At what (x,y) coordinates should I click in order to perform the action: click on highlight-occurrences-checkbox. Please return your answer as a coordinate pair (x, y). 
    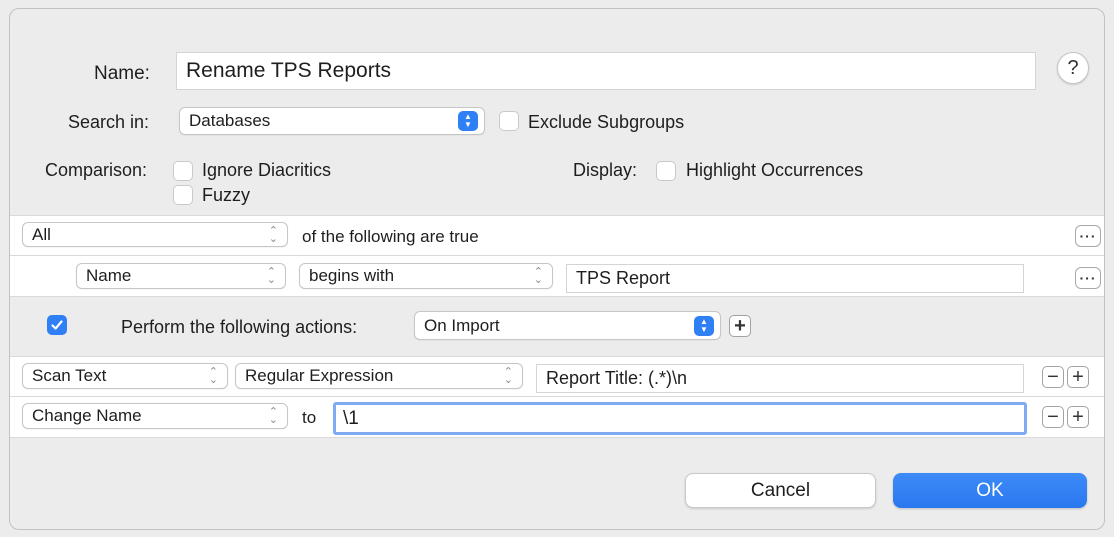
    Looking at the image, I should click on (666, 171).